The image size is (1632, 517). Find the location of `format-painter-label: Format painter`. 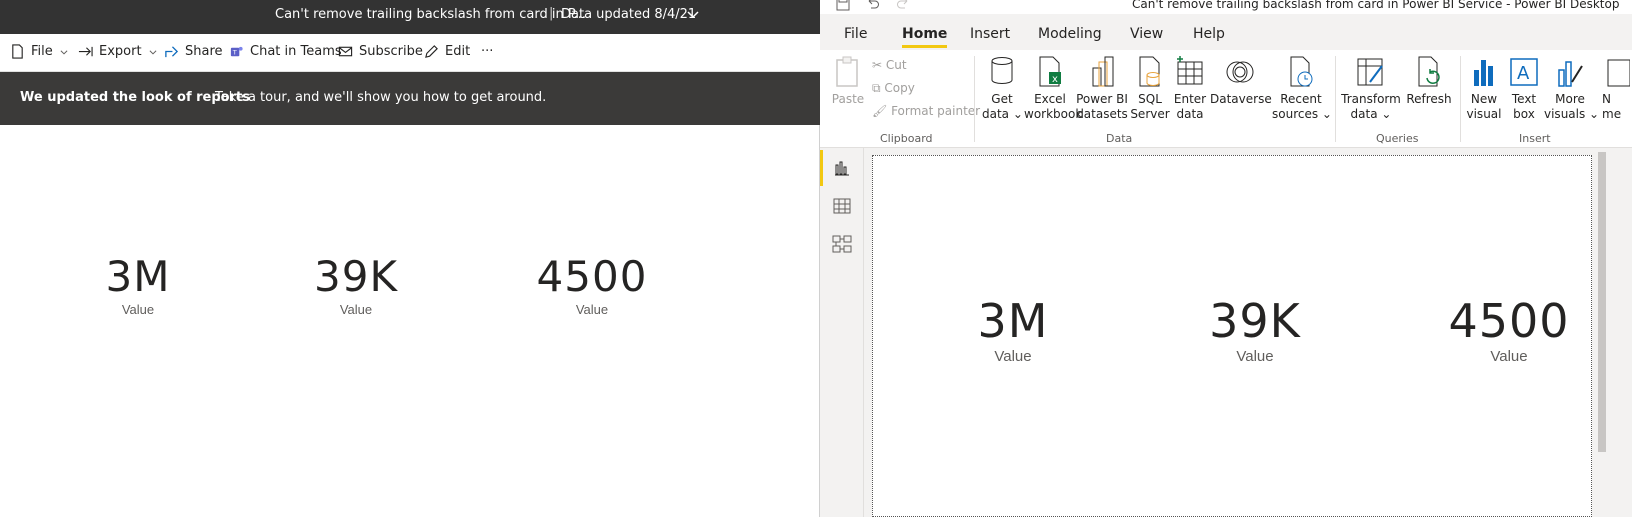

format-painter-label: Format painter is located at coordinates (936, 111).